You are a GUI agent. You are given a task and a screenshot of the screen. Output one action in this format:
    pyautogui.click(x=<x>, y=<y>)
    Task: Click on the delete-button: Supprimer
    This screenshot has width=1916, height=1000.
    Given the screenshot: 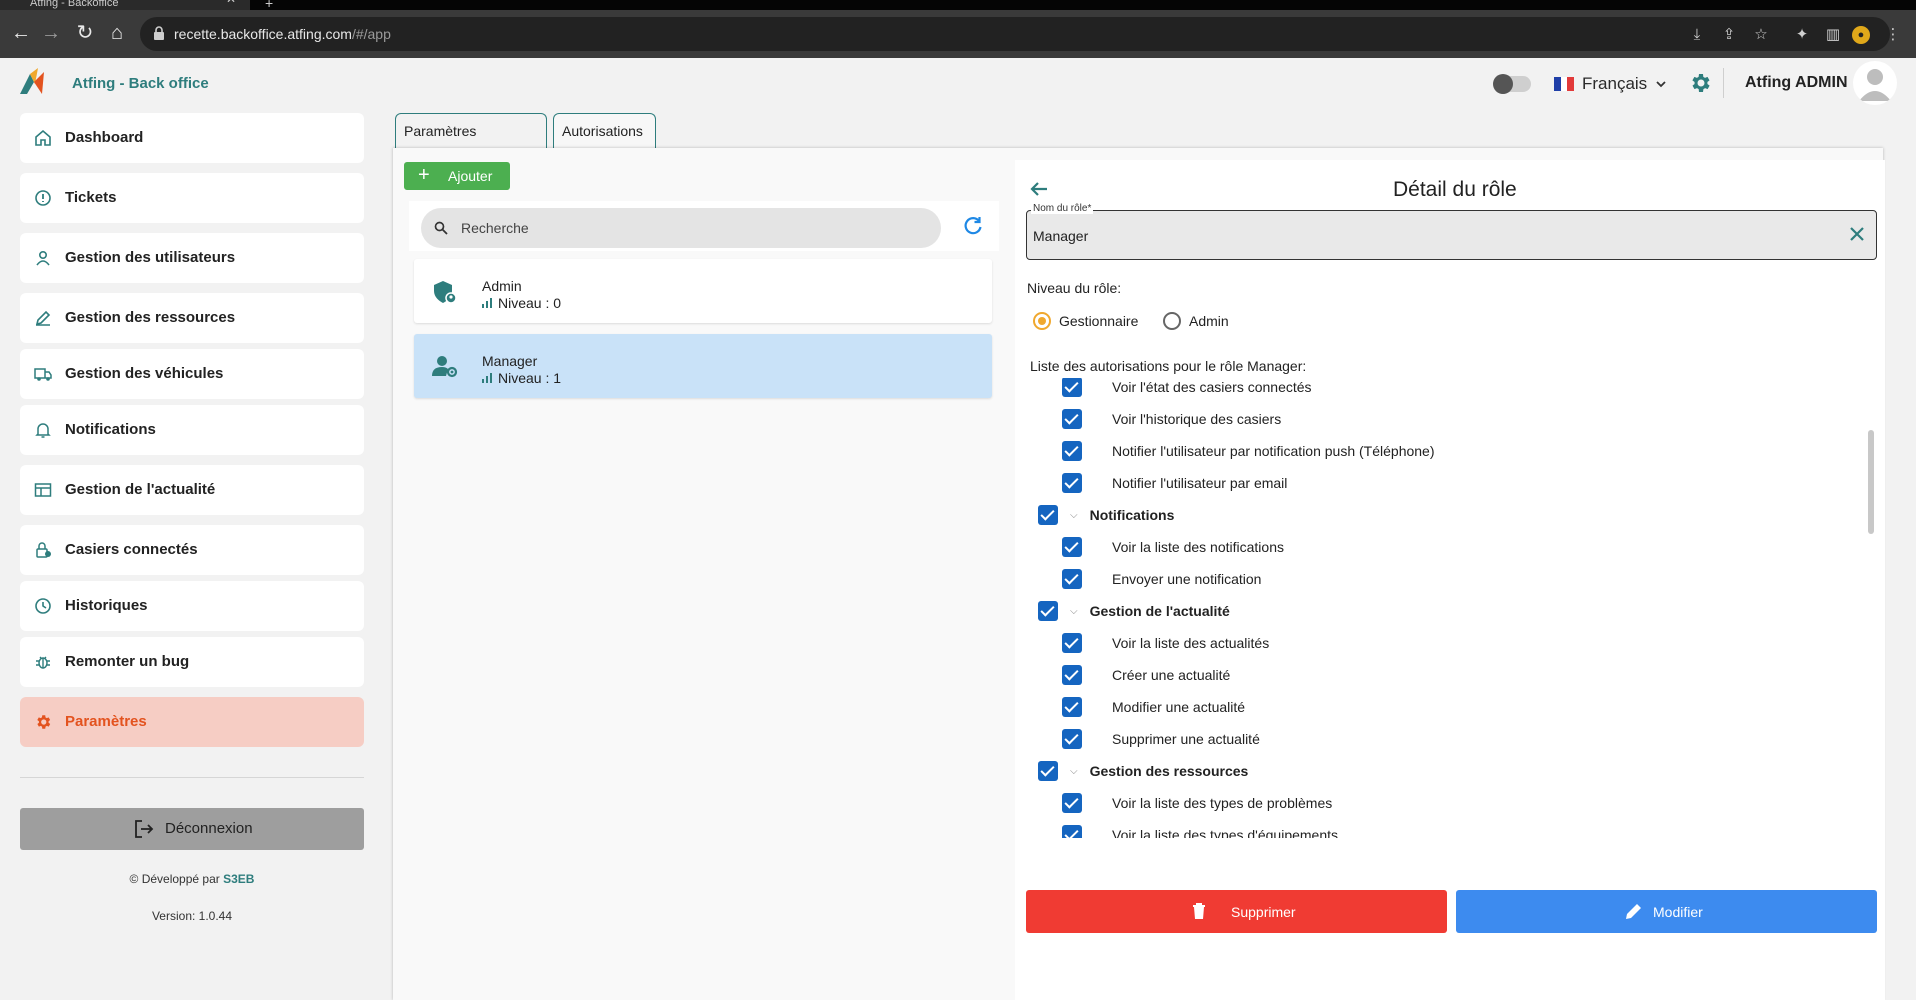 What is the action you would take?
    pyautogui.click(x=1236, y=911)
    